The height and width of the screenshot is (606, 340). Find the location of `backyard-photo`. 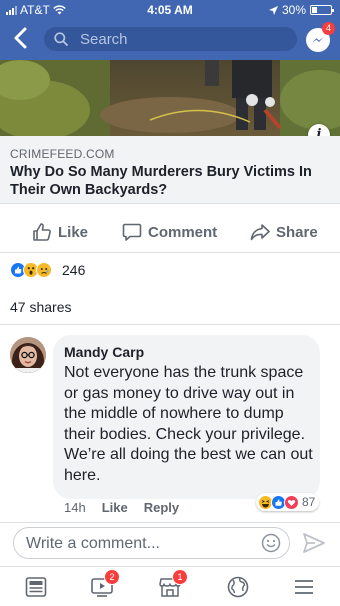

backyard-photo is located at coordinates (170, 98).